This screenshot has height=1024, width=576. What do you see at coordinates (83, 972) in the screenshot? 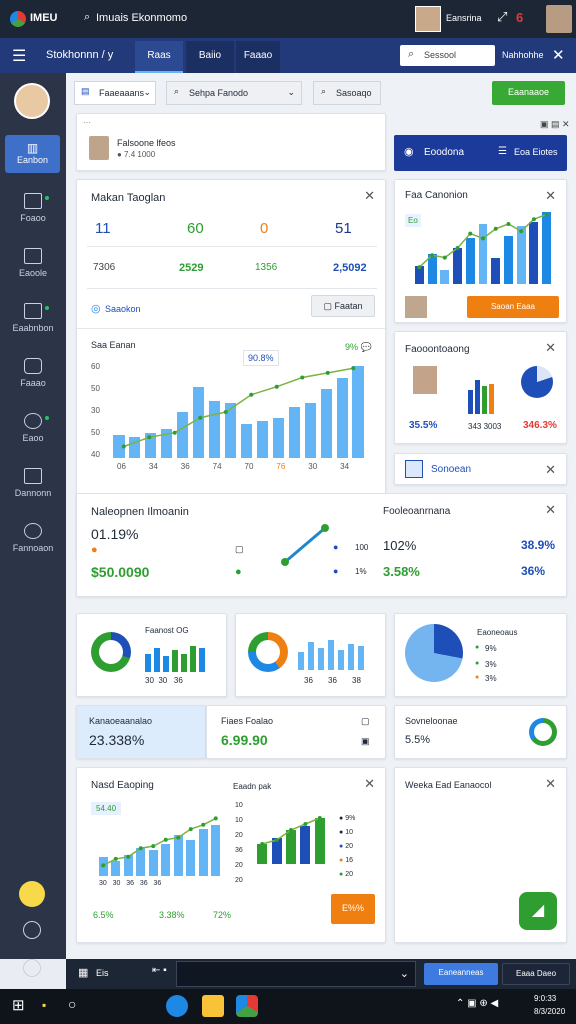
I see `grid-icon: ▦` at bounding box center [83, 972].